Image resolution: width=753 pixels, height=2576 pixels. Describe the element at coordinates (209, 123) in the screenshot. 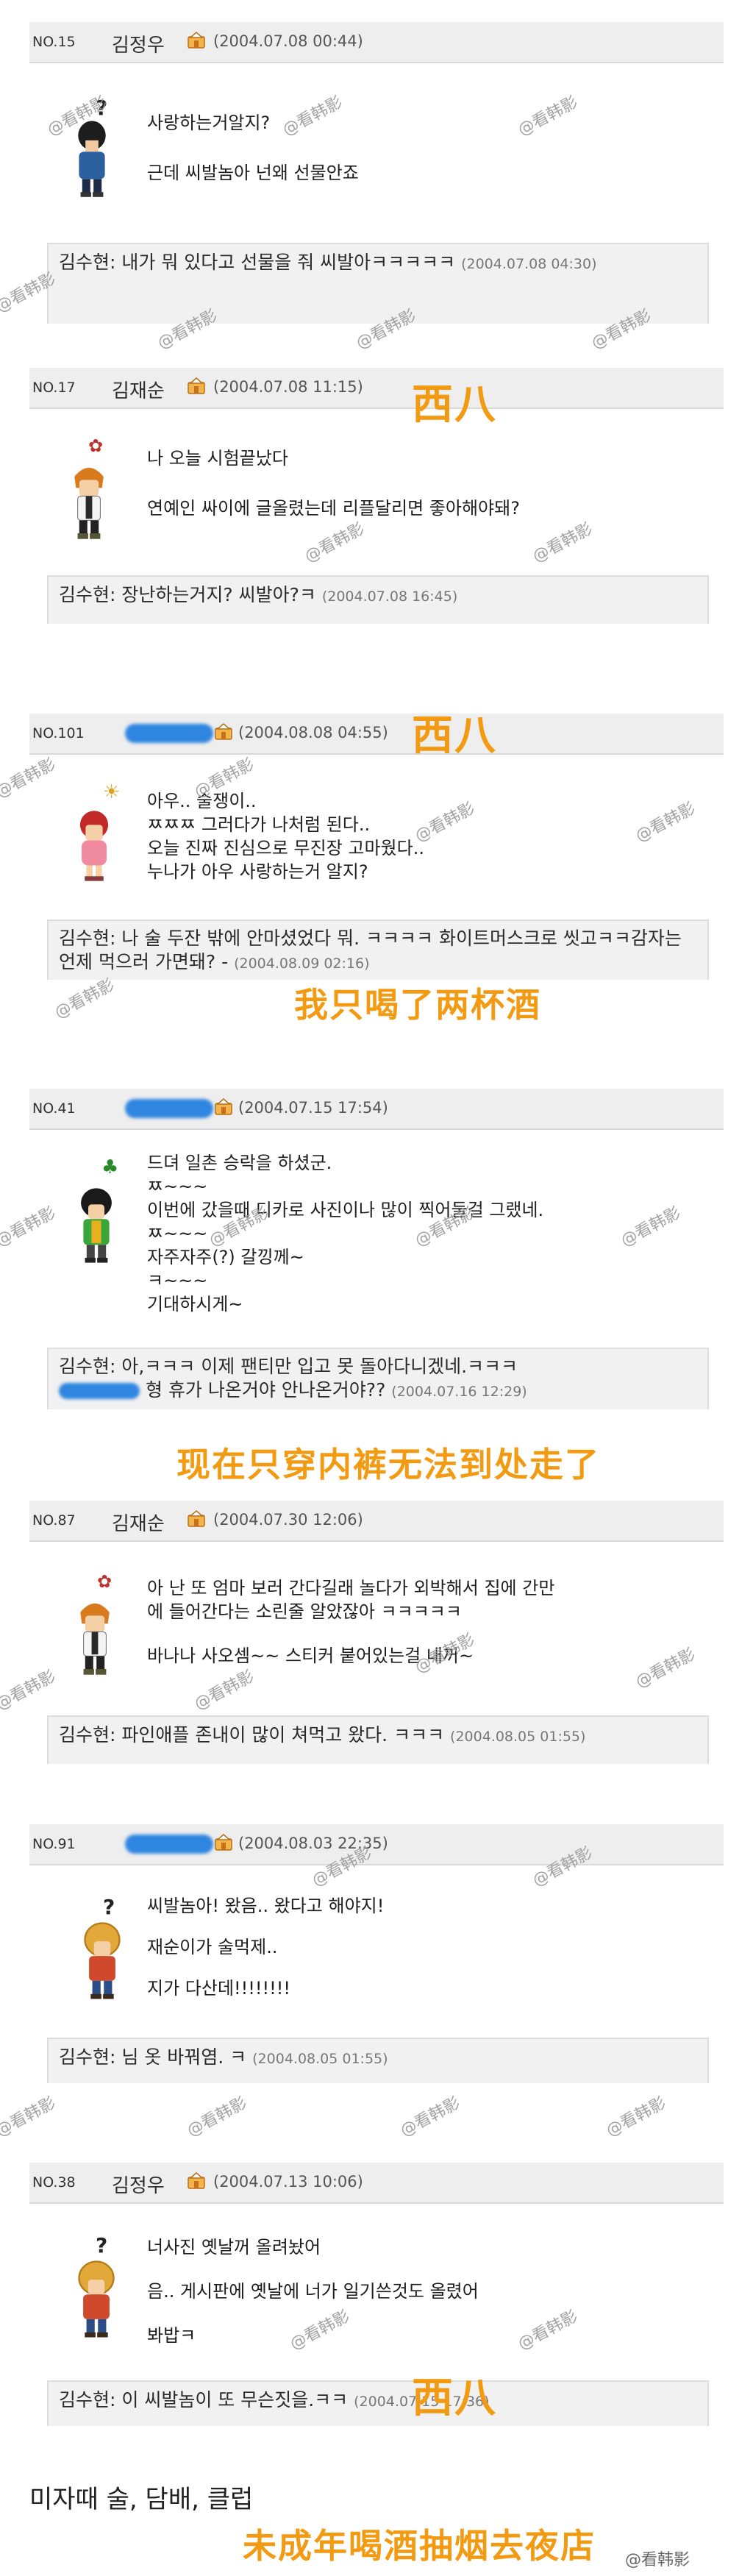

I see `post-message-line: 사랑하는거알지?` at that location.